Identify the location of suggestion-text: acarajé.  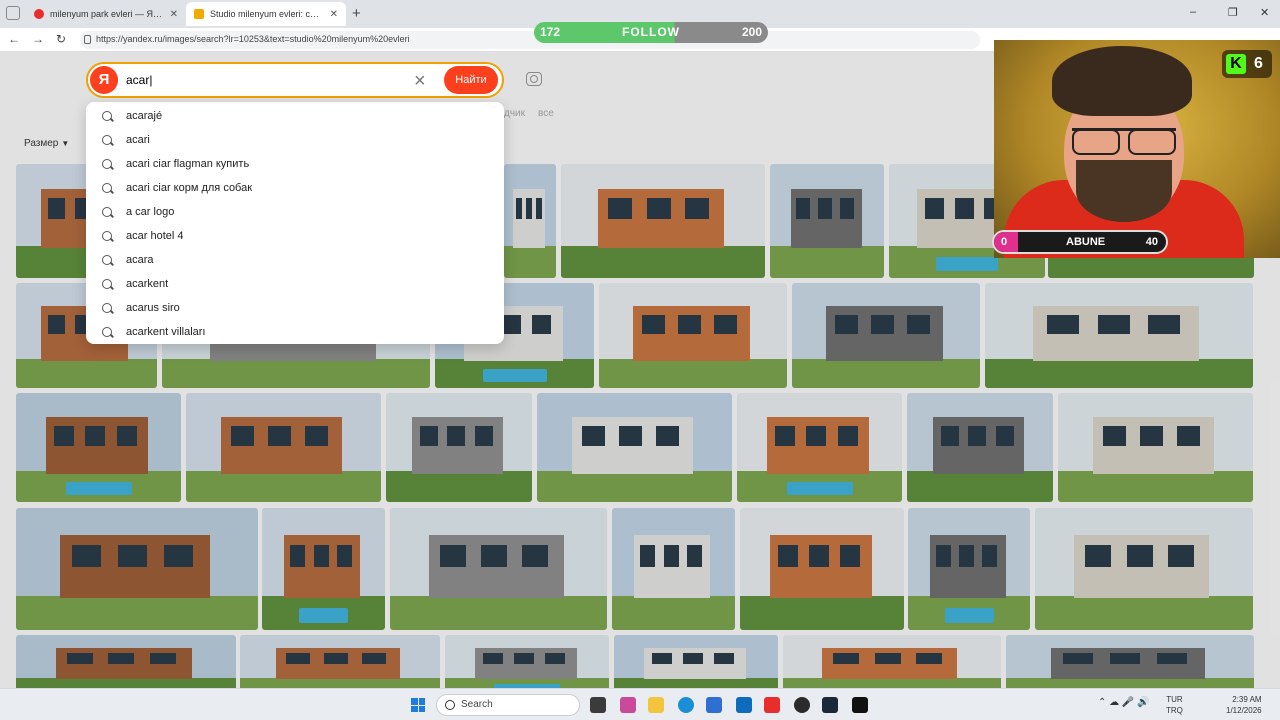
(144, 116).